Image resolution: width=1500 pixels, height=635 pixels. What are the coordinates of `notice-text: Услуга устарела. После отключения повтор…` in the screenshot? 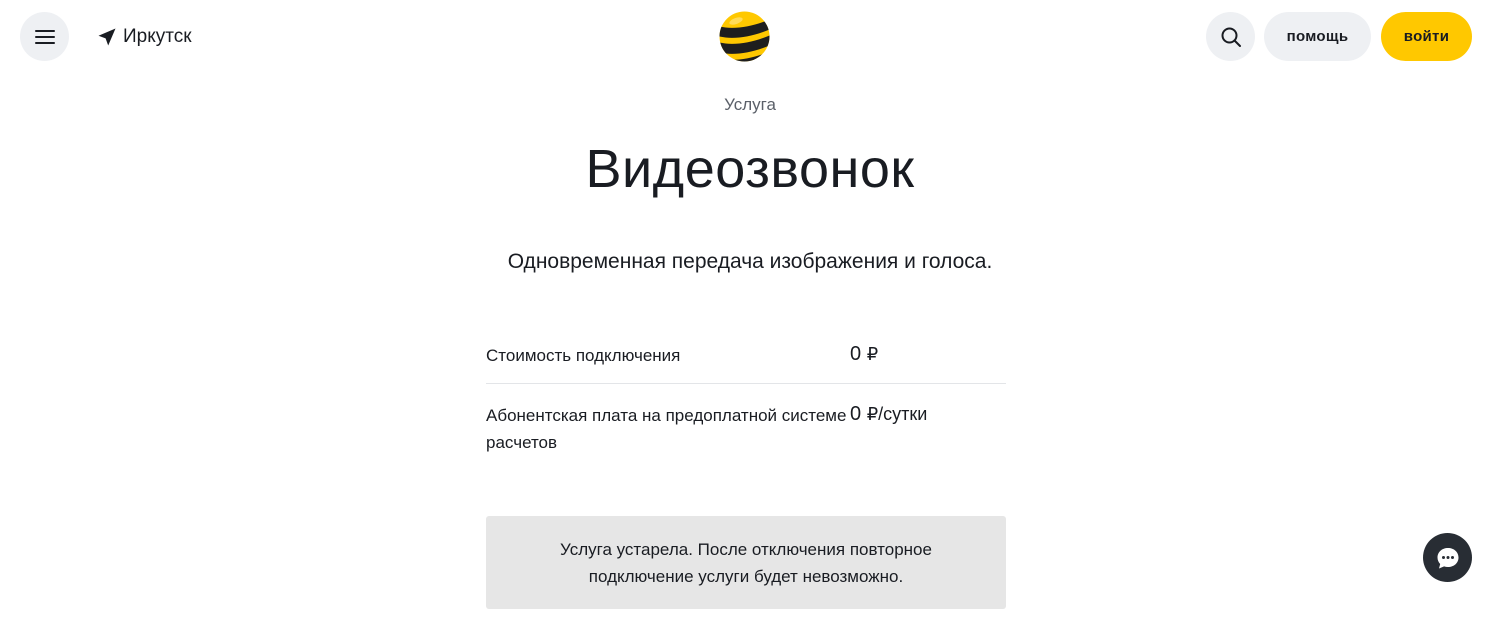 It's located at (746, 562).